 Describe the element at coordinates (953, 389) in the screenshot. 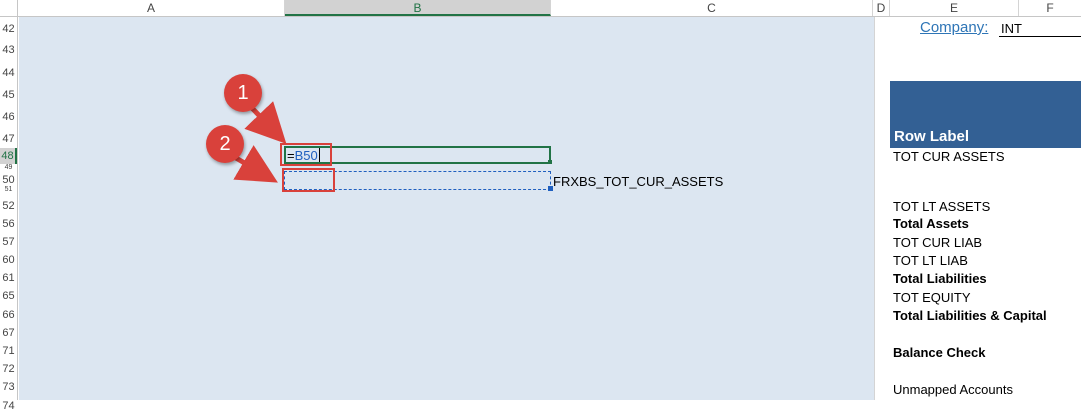

I see `row-label-item: Unmapped Accounts` at that location.